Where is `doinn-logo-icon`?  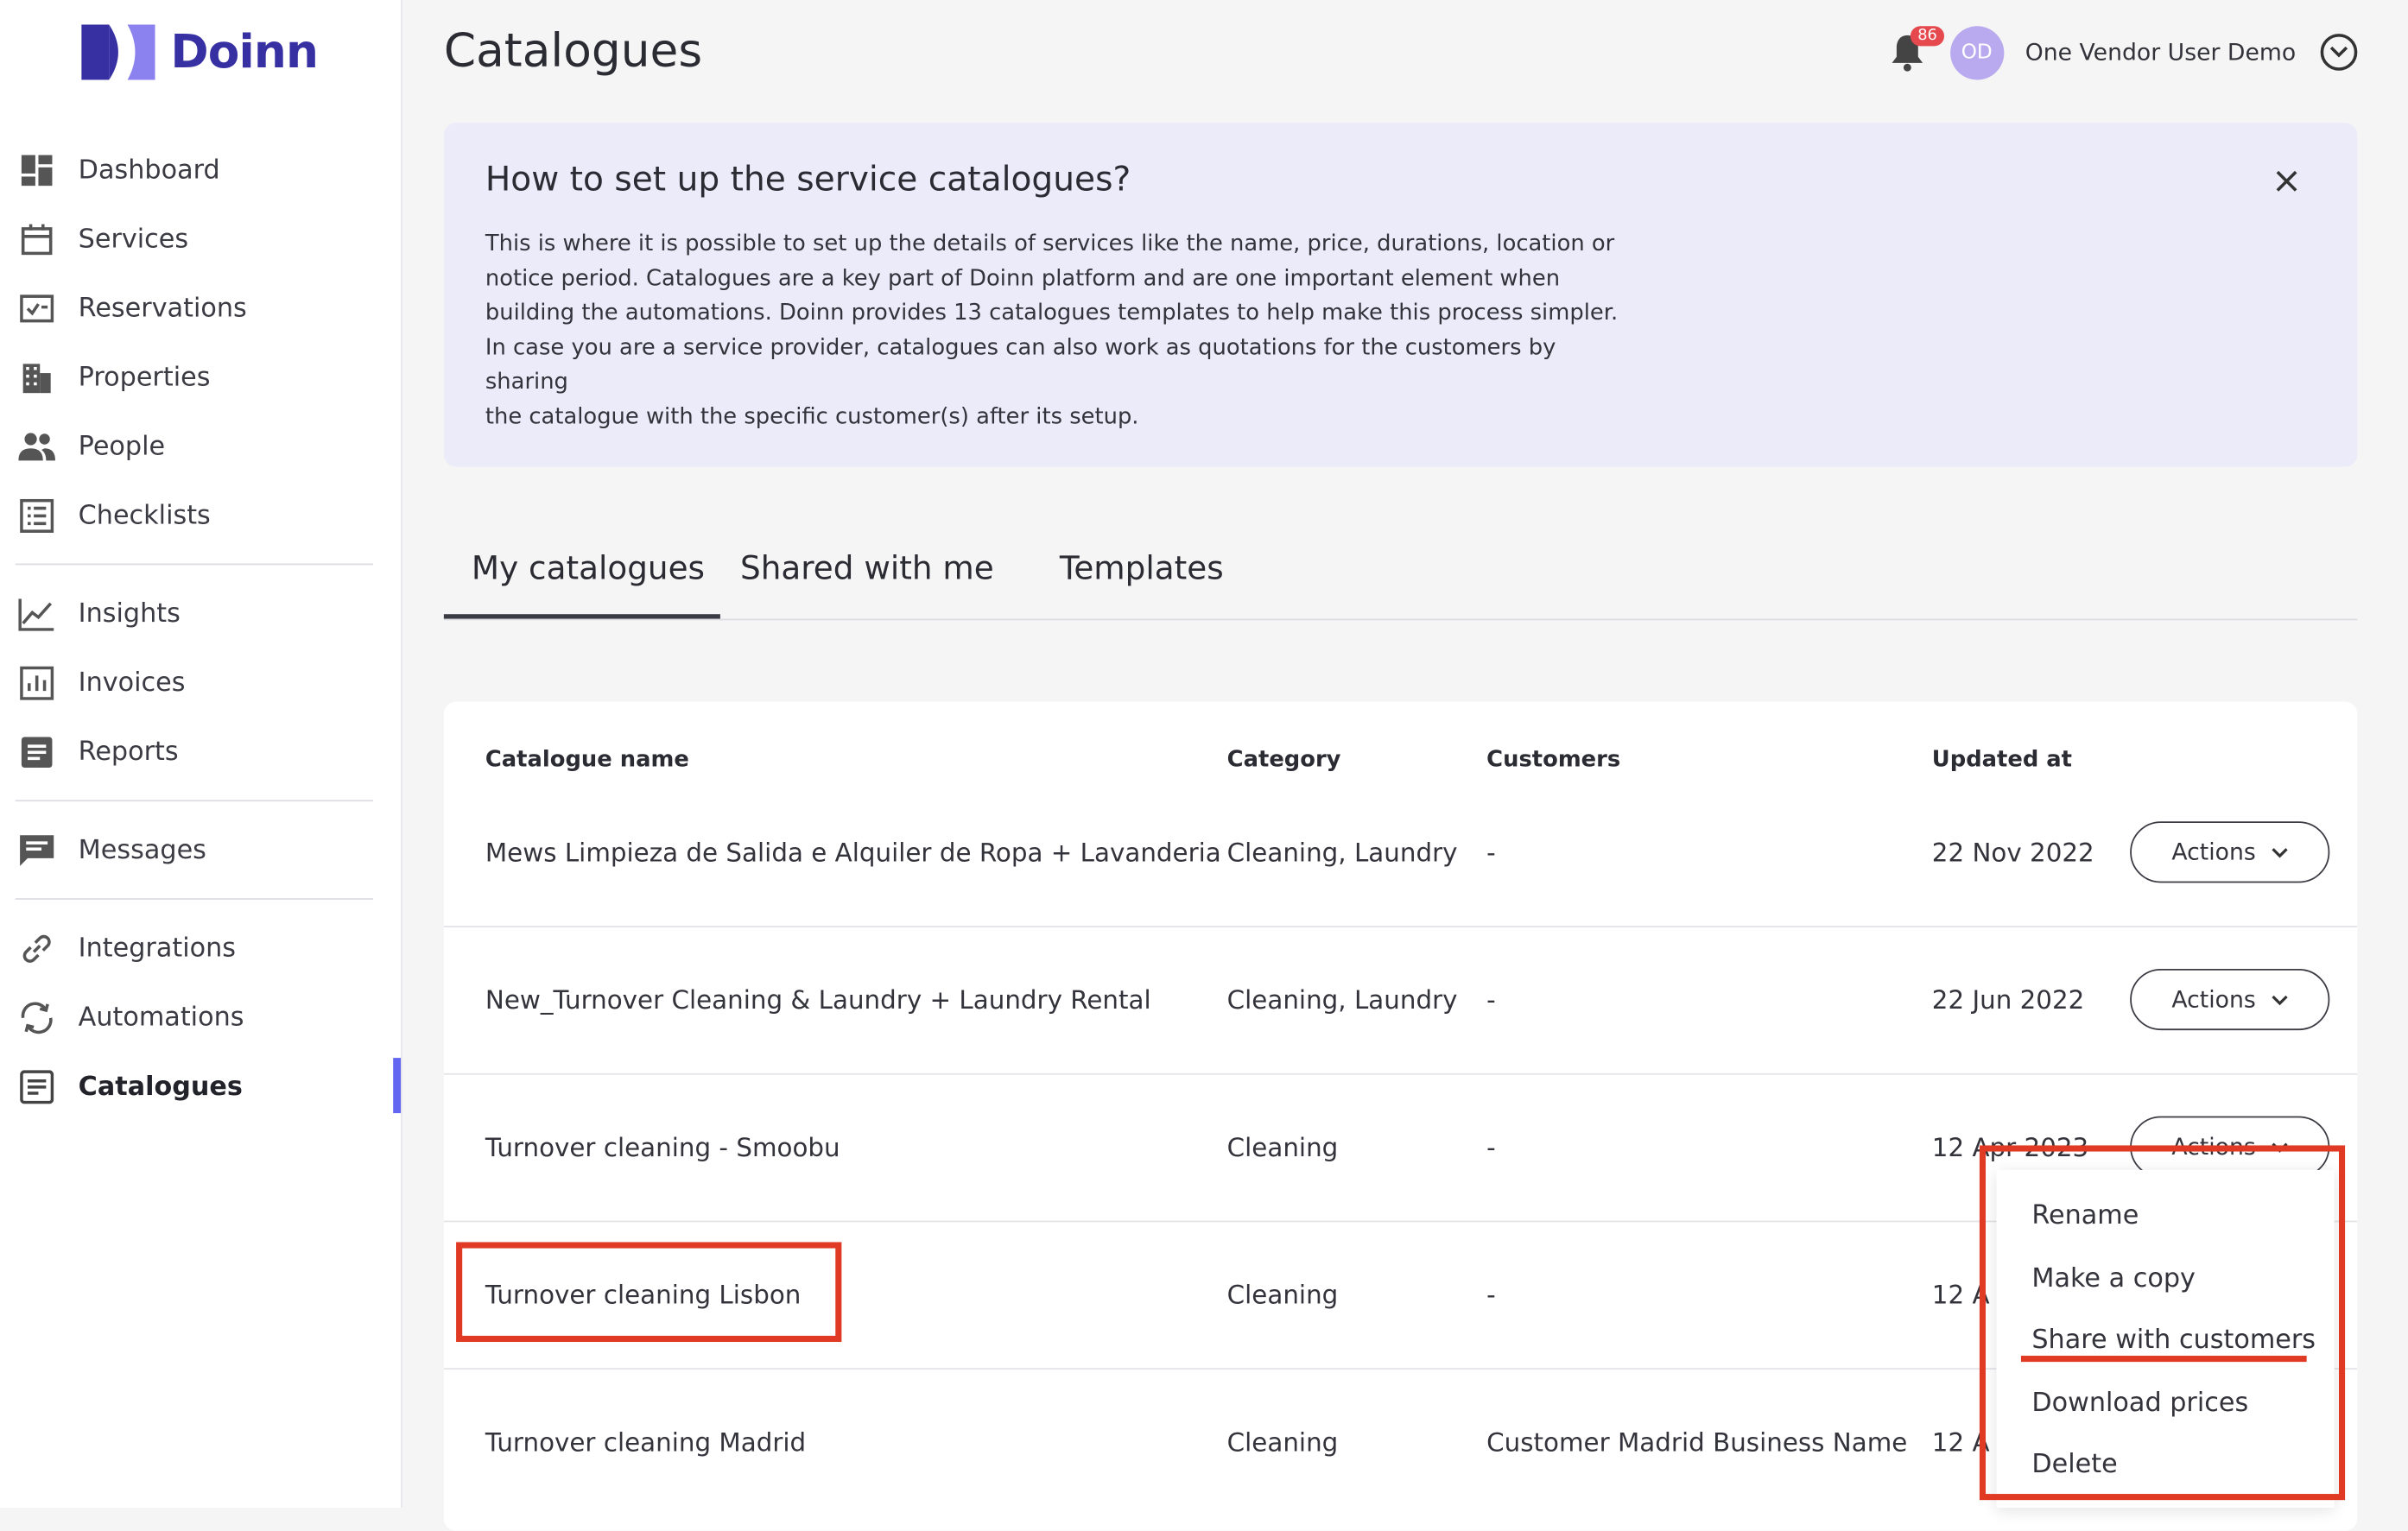
doinn-logo-icon is located at coordinates (118, 52).